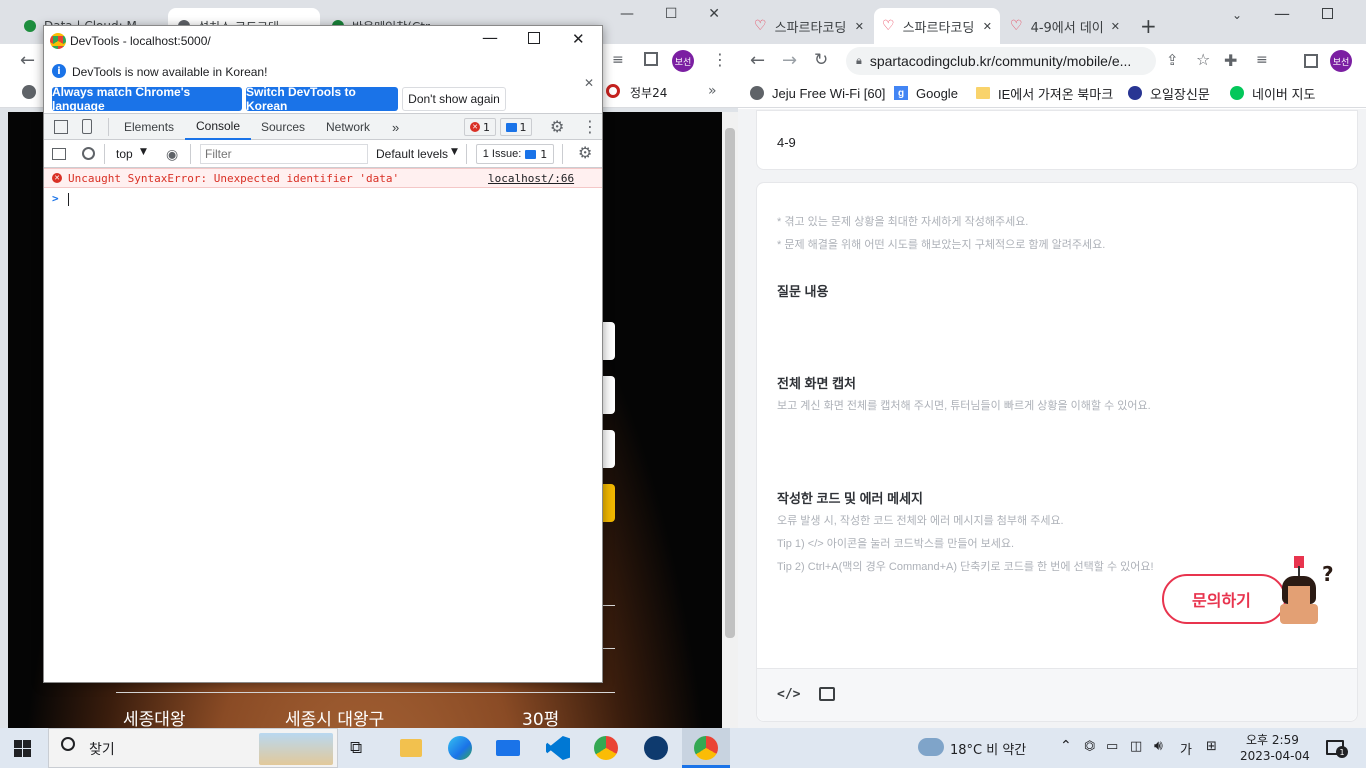 This screenshot has width=1366, height=768. I want to click on bookmark-oiljang: 오일장신문, so click(1169, 93).